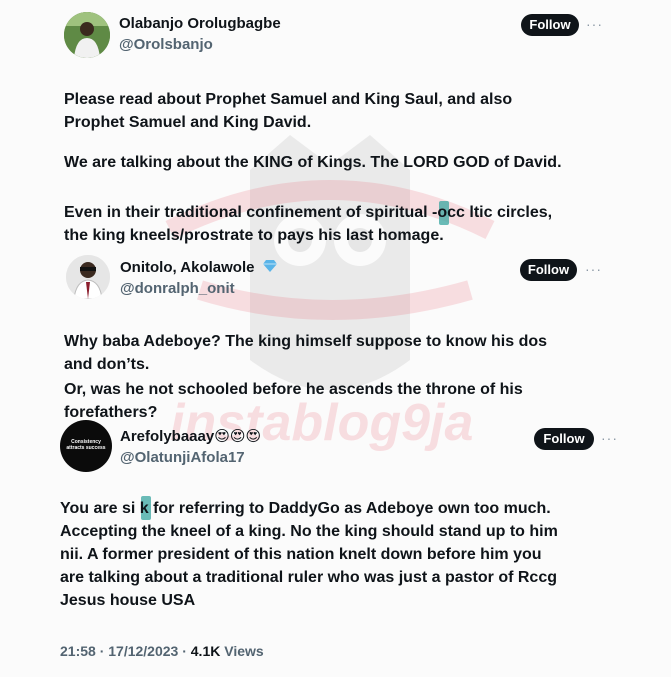  Describe the element at coordinates (167, 436) in the screenshot. I see `author-name-text: Arefolybaaay` at that location.